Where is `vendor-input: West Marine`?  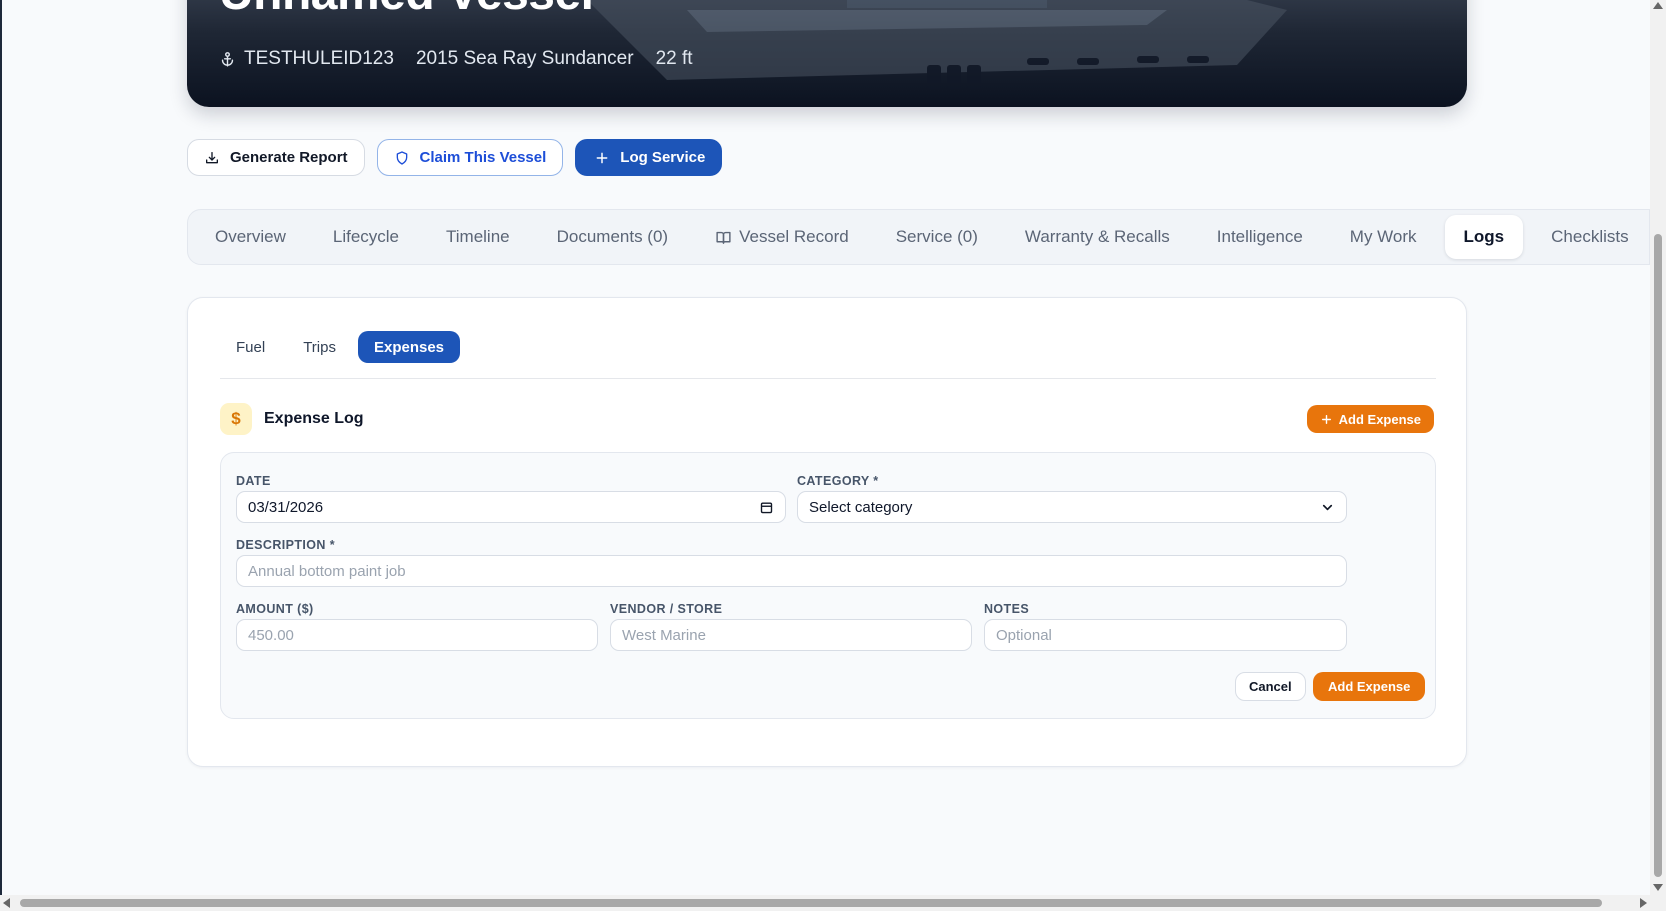 vendor-input: West Marine is located at coordinates (791, 635).